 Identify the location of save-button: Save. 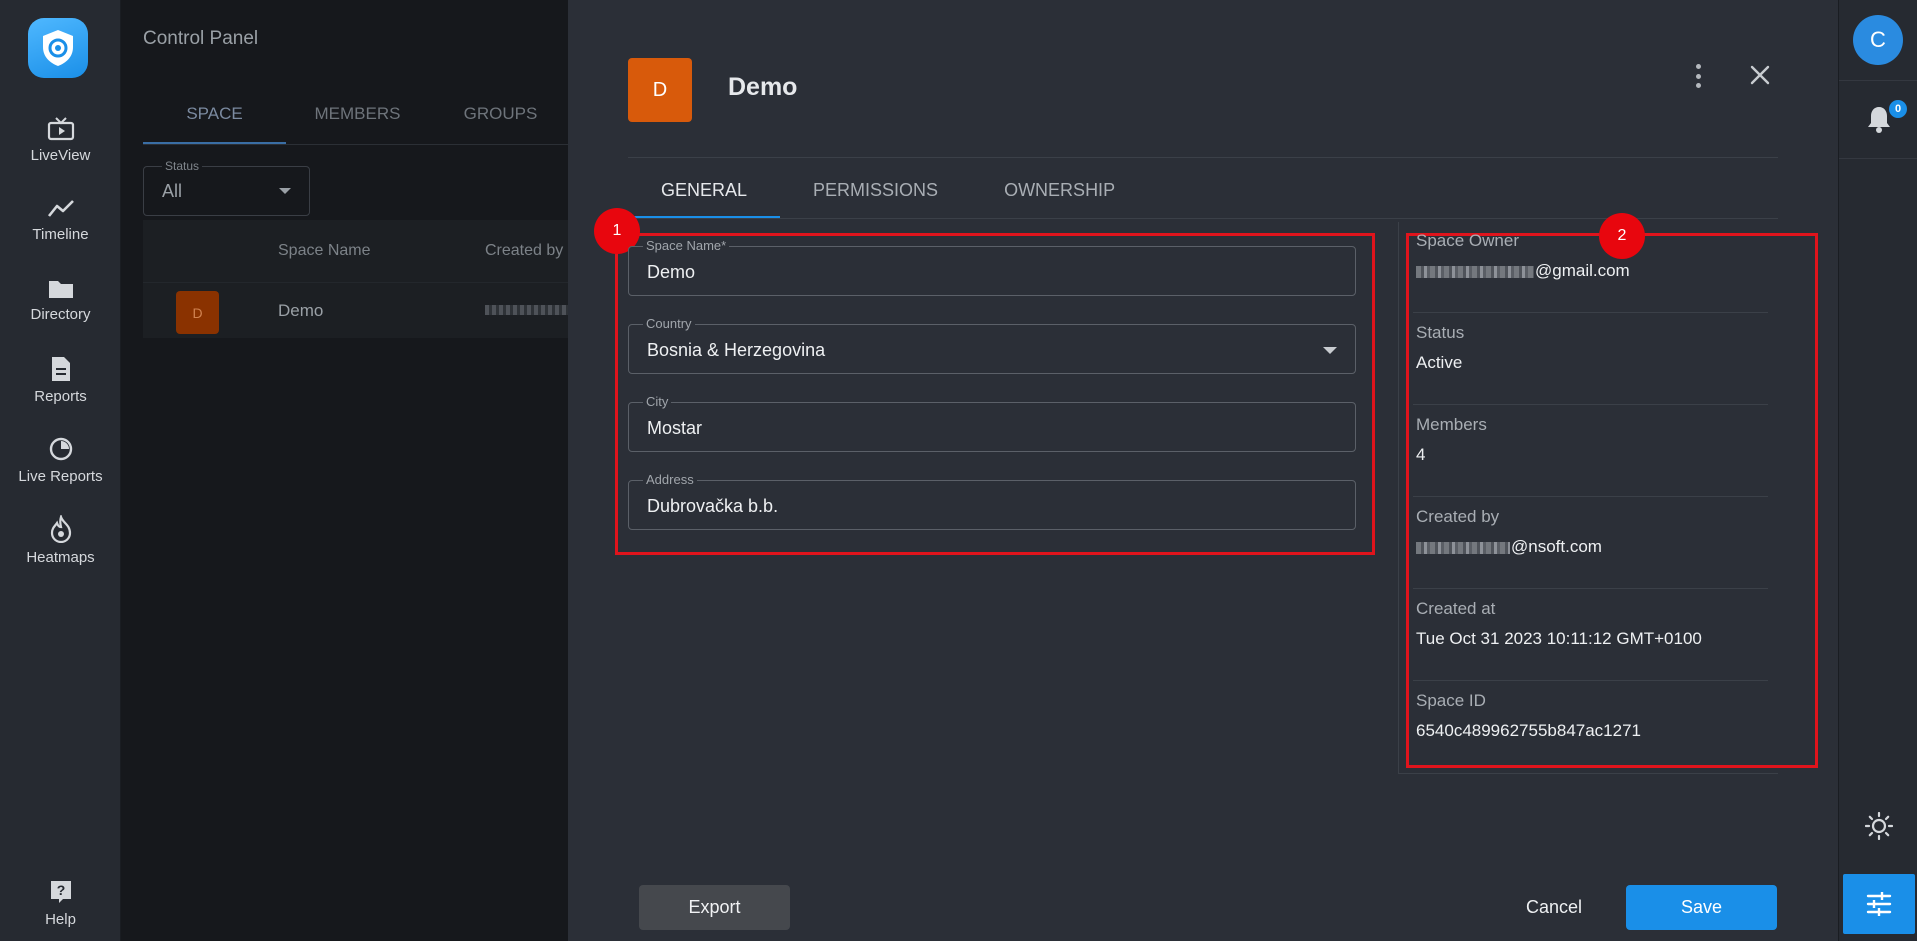
(1701, 907).